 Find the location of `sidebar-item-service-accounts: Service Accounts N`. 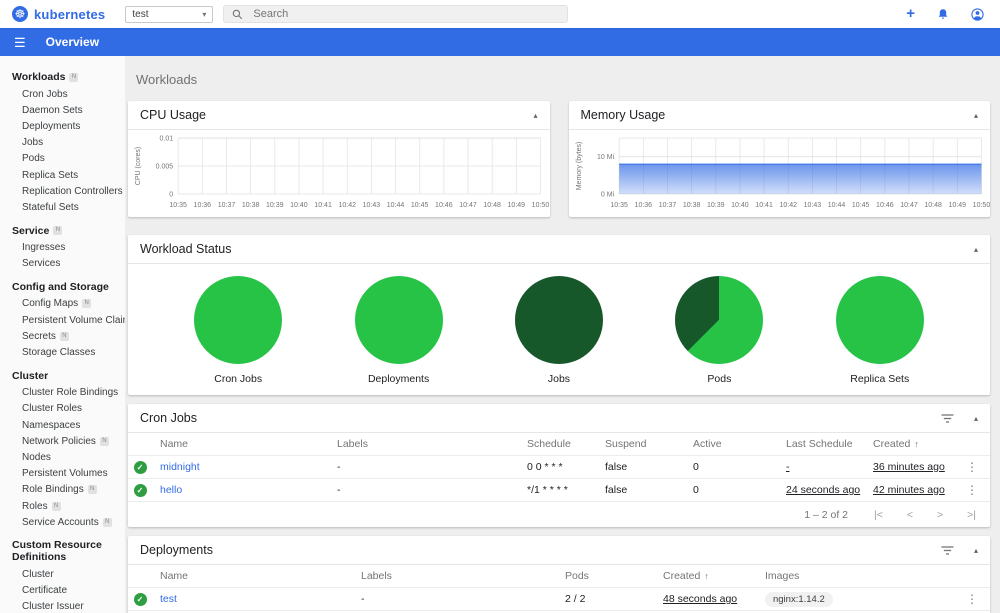

sidebar-item-service-accounts: Service Accounts N is located at coordinates (62, 522).